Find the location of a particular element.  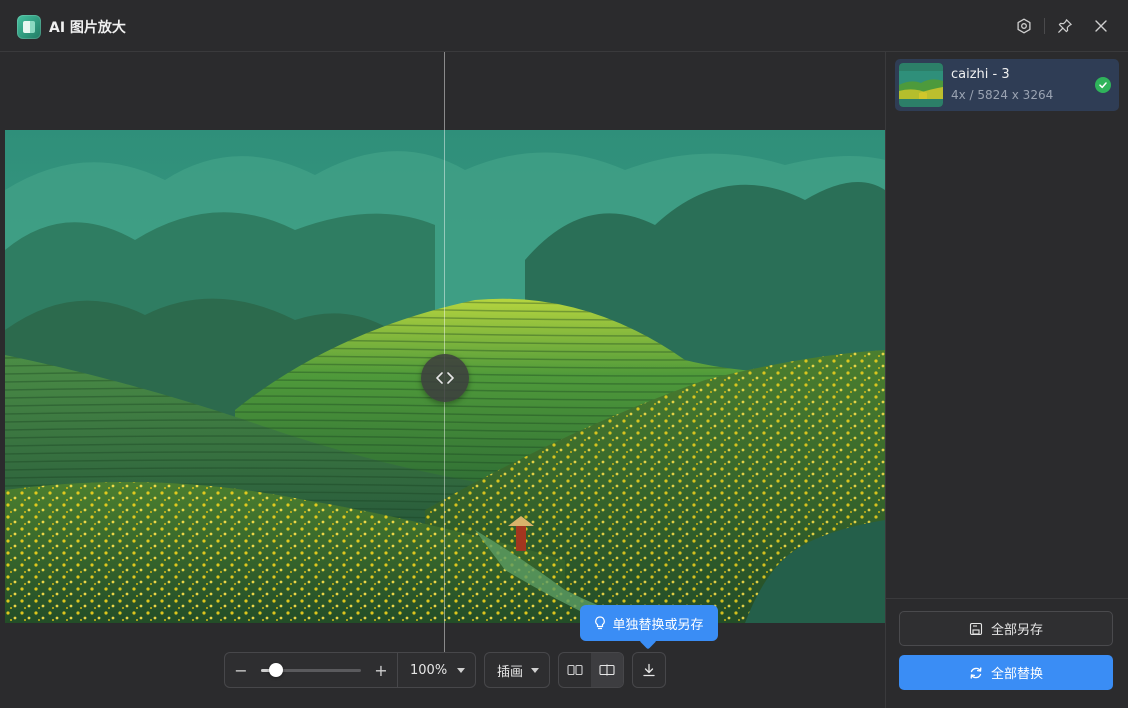

pin-button is located at coordinates (1065, 26).